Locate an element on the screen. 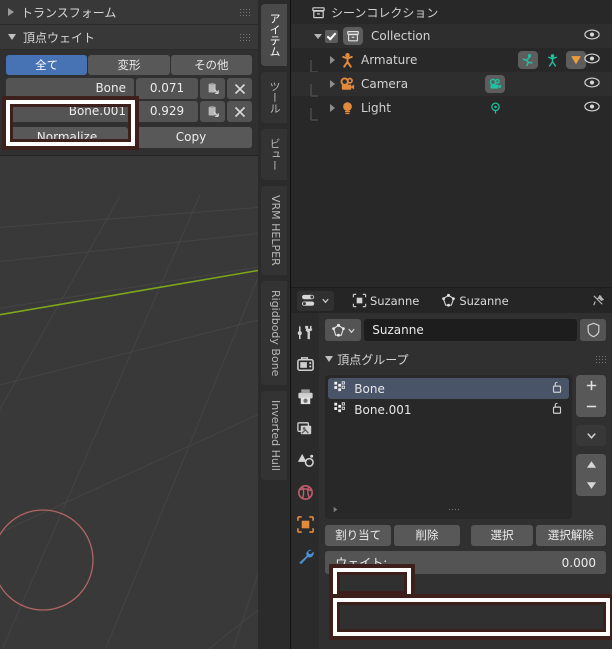  collection-icon is located at coordinates (318, 12).